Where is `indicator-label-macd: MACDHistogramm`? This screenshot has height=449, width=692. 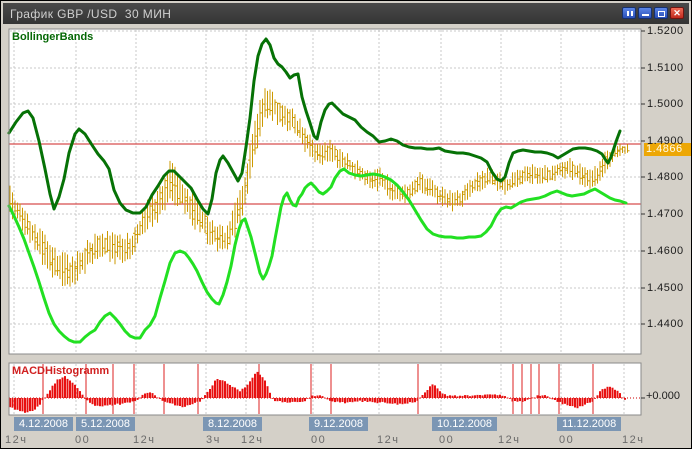 indicator-label-macd: MACDHistogramm is located at coordinates (61, 371).